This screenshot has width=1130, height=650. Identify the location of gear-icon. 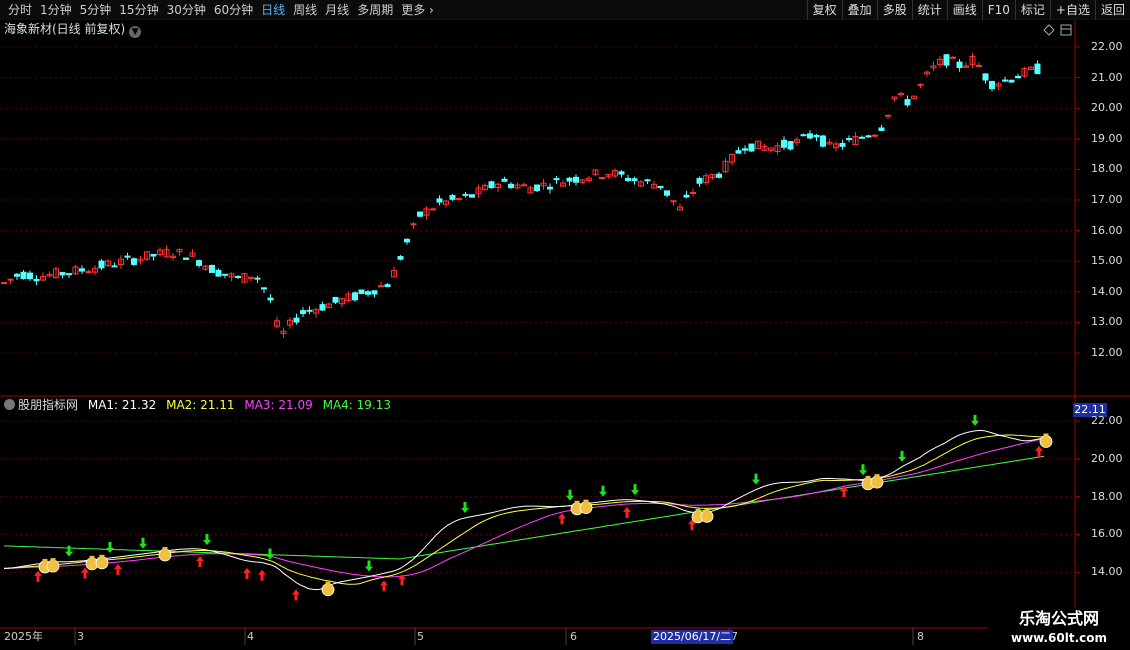
(9, 404).